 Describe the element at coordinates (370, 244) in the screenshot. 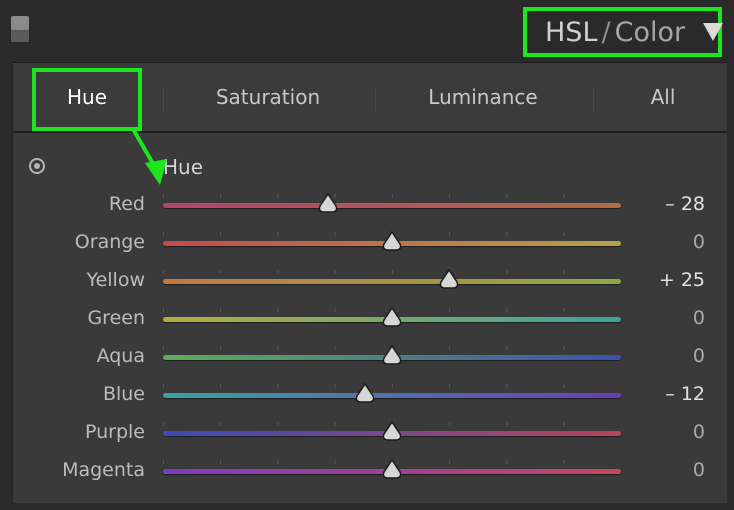

I see `slider-row-orange: Orange 0` at that location.